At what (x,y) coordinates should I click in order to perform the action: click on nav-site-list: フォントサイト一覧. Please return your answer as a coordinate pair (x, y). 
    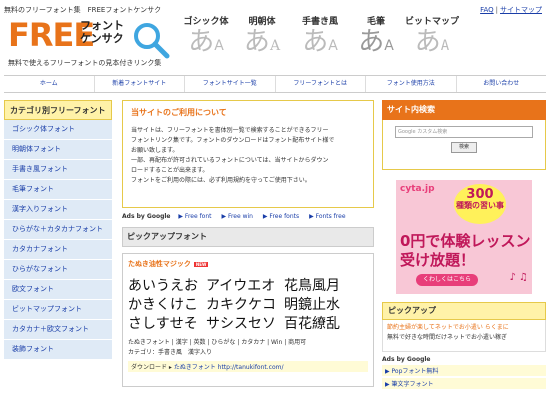
    Looking at the image, I should click on (230, 84).